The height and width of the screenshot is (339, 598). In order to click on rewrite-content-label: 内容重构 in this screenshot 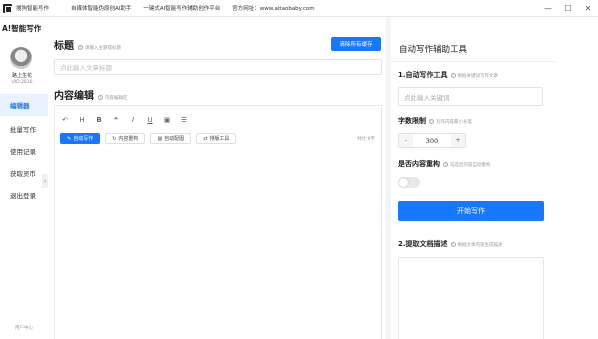, I will do `click(128, 139)`.